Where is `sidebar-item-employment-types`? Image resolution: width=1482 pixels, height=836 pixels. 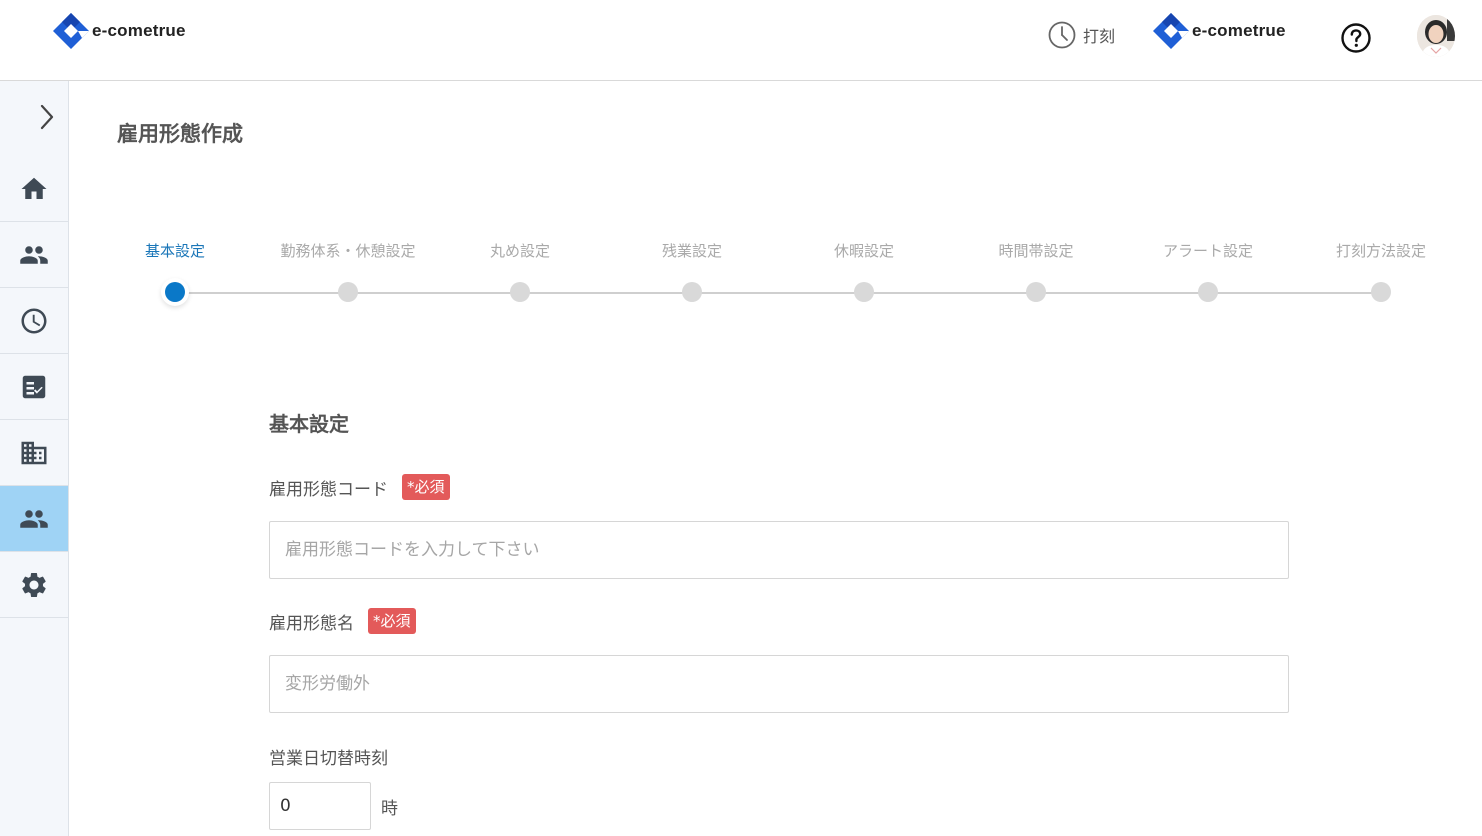 sidebar-item-employment-types is located at coordinates (34, 519).